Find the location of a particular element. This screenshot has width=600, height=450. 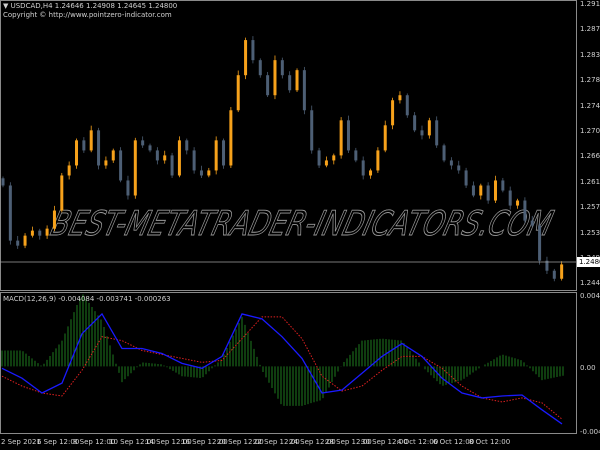

price-tick-label: 1.24490 is located at coordinates (590, 283).